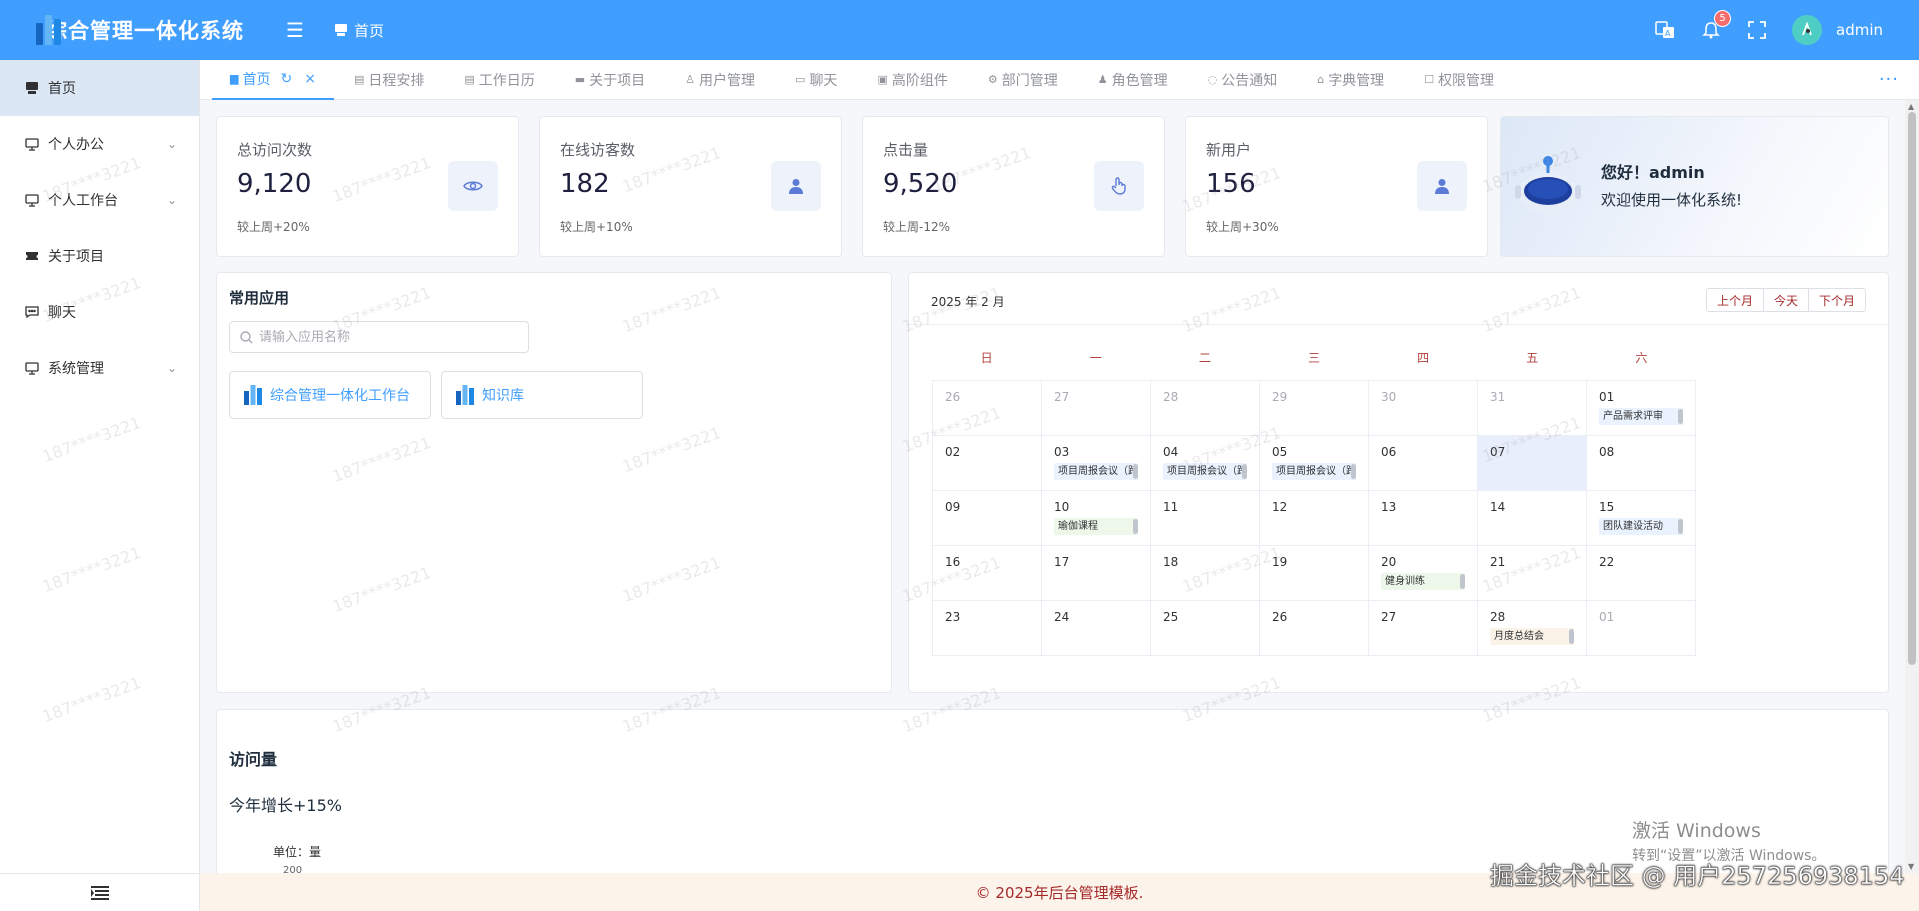  Describe the element at coordinates (1205, 408) in the screenshot. I see `calendar-day: 28` at that location.